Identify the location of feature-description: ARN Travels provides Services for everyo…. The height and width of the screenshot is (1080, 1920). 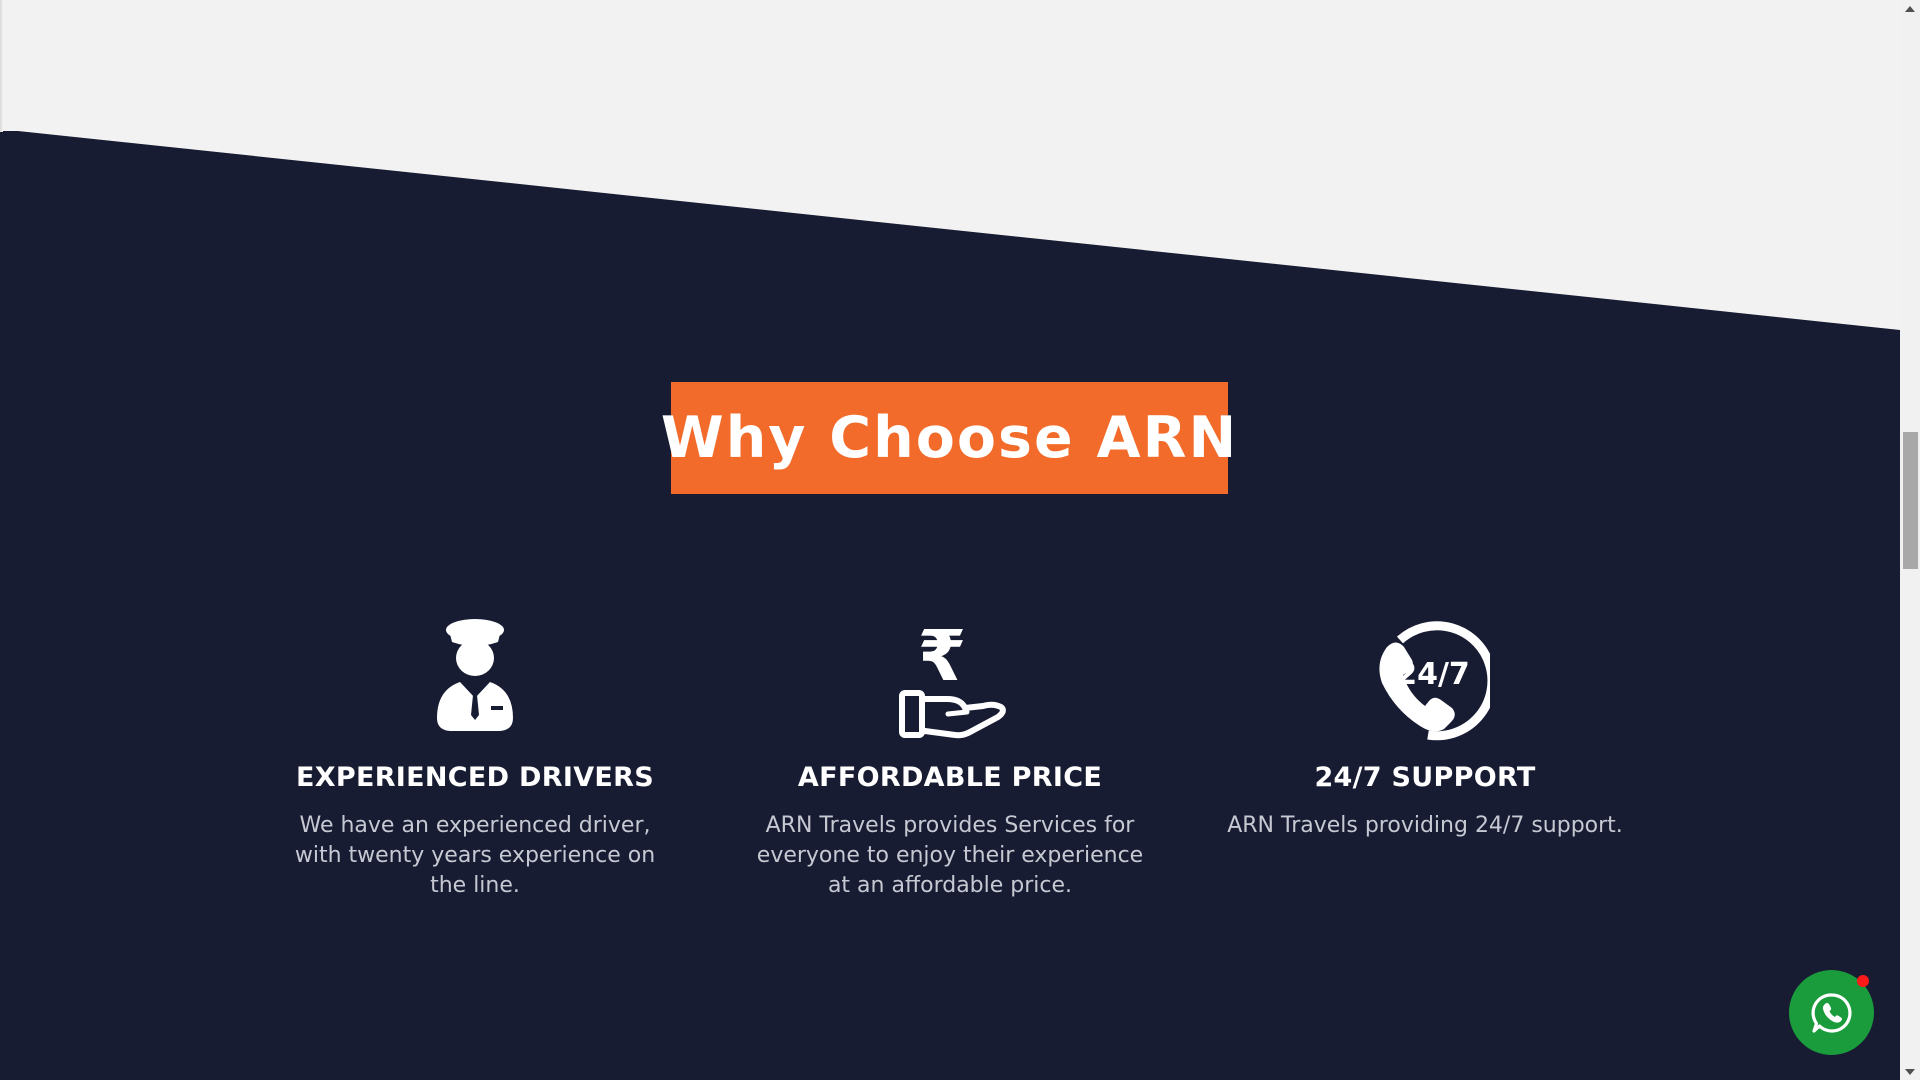
(950, 855).